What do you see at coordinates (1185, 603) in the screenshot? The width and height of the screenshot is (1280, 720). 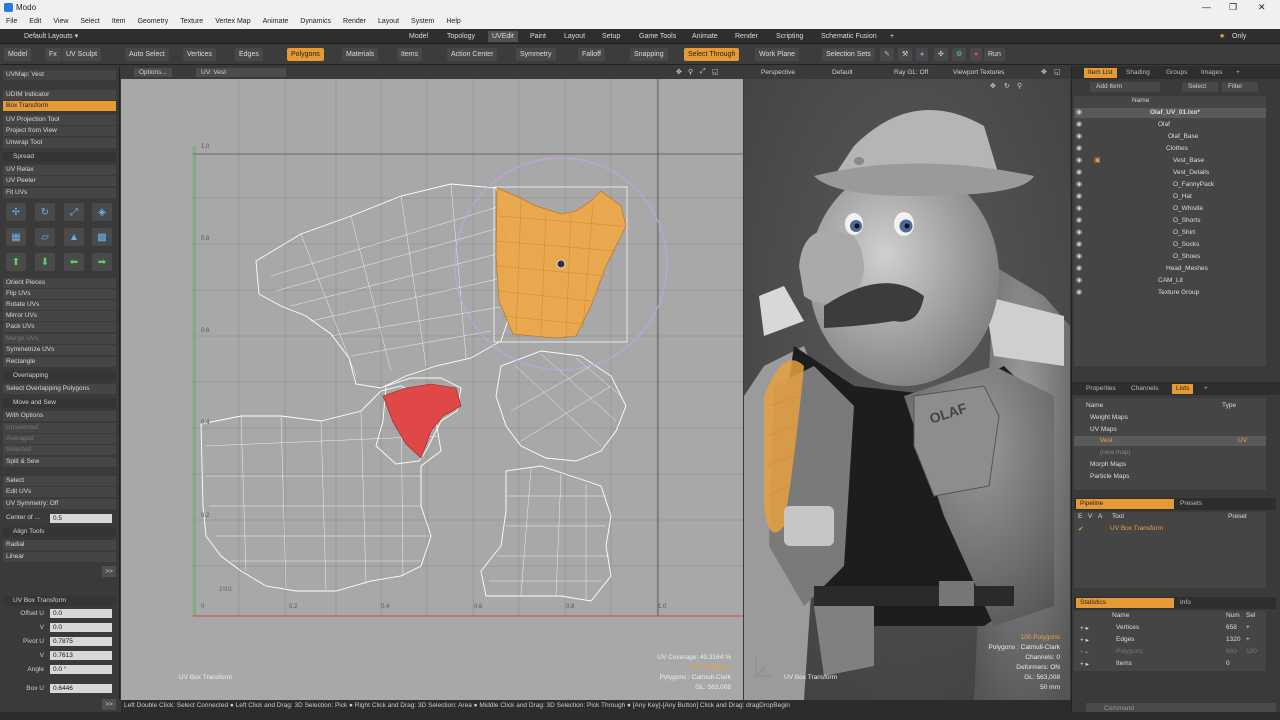 I see `tab-info: Info` at bounding box center [1185, 603].